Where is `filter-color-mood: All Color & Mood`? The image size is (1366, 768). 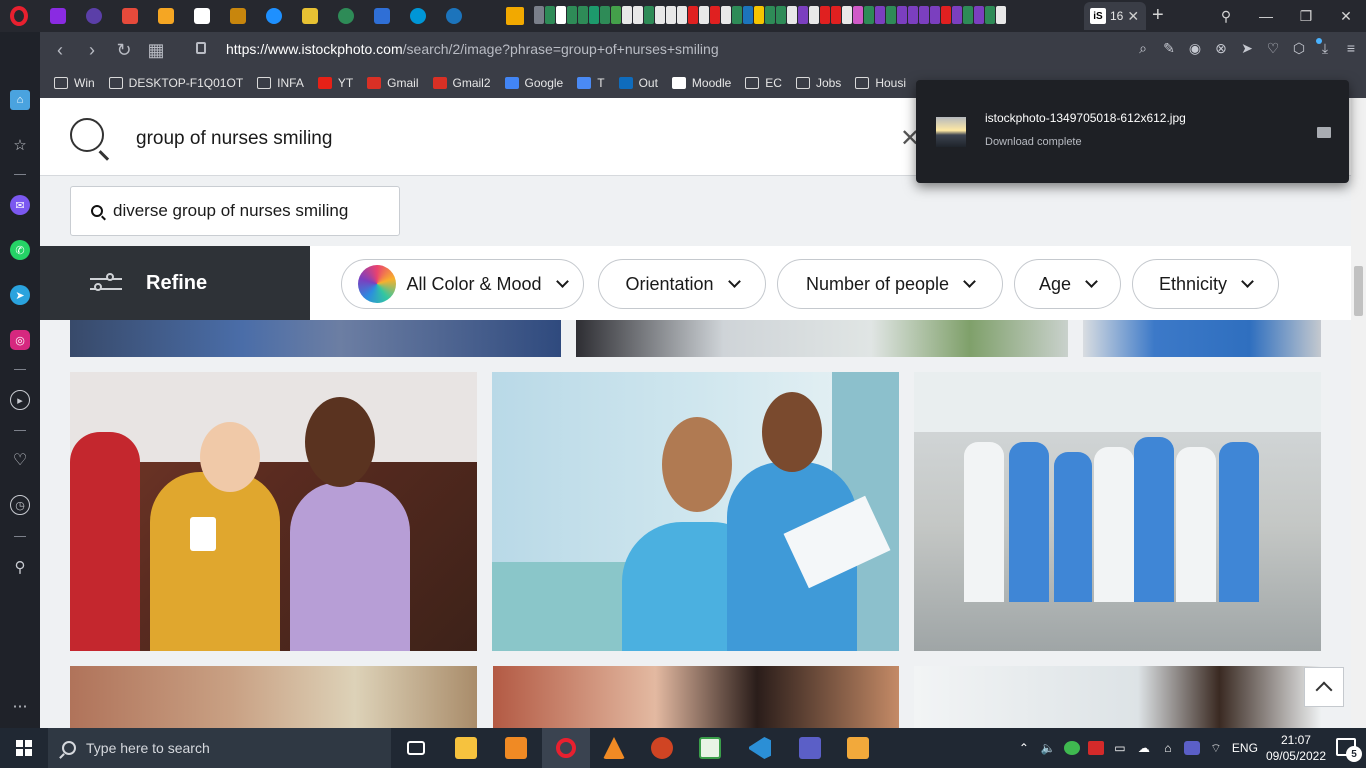
filter-color-mood: All Color & Mood is located at coordinates (462, 284).